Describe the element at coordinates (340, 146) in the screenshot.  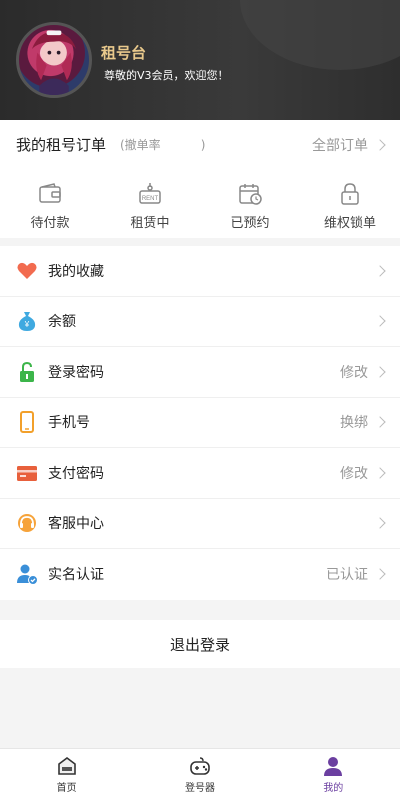
I see `all-orders-label: 全部订单` at that location.